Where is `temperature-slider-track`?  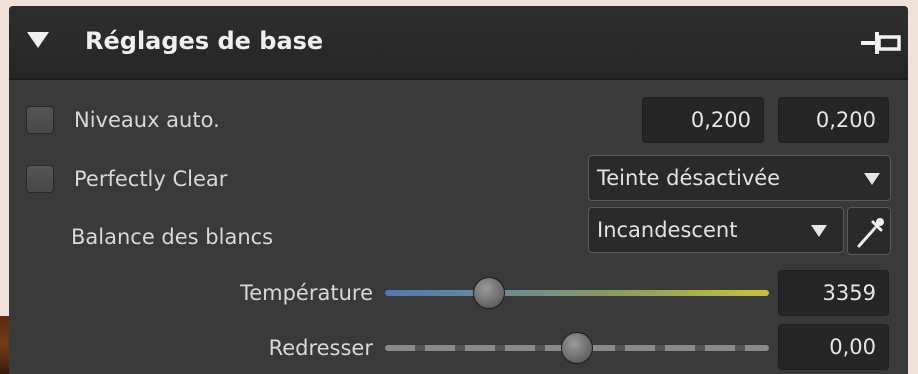 temperature-slider-track is located at coordinates (577, 293).